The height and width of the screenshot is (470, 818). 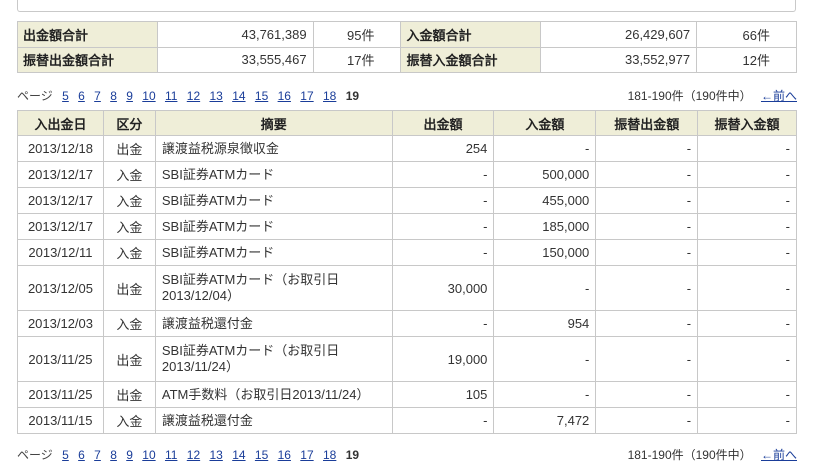 What do you see at coordinates (407, 252) in the screenshot?
I see `table-row: 2013/12/11 入金 SBI証券ATMカード - 150,000 - -` at bounding box center [407, 252].